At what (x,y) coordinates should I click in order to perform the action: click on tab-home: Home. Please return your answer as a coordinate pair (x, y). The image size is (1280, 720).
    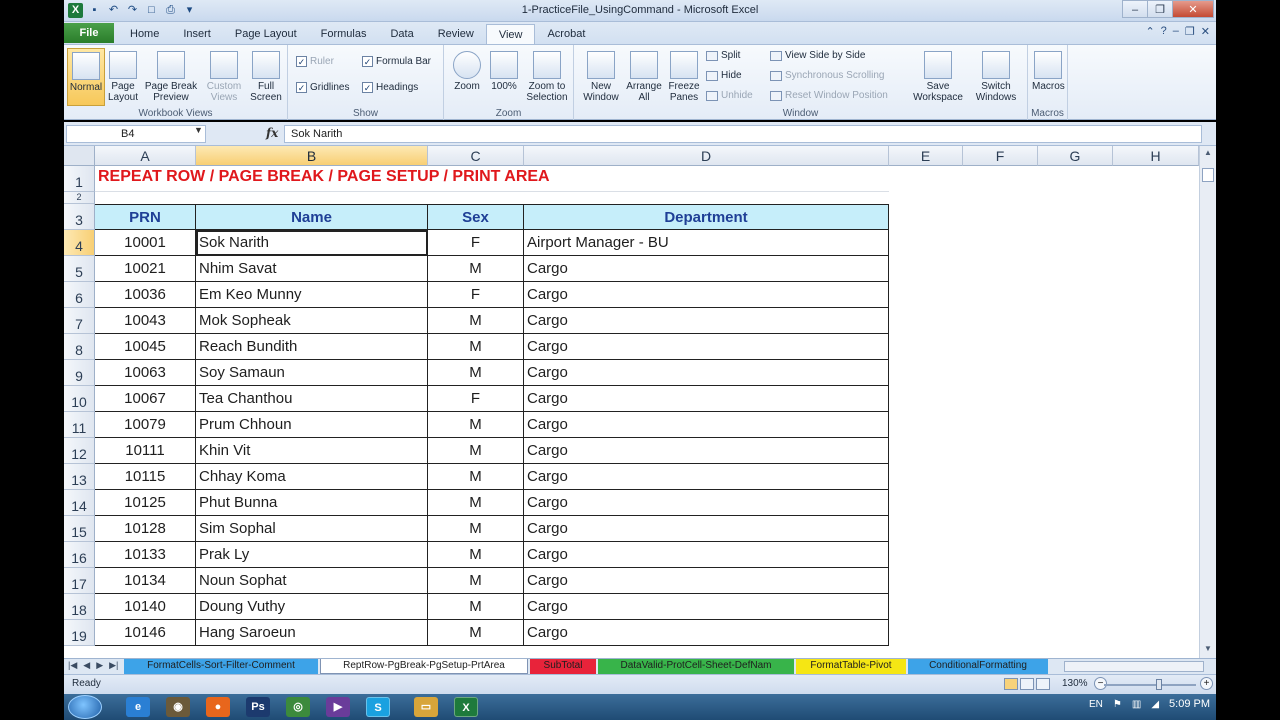
    Looking at the image, I should click on (144, 34).